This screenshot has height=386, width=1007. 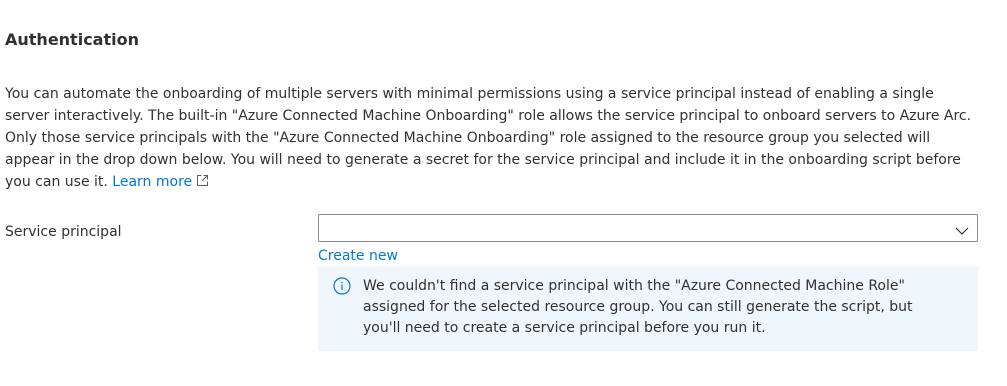 I want to click on external-link-icon, so click(x=202, y=183).